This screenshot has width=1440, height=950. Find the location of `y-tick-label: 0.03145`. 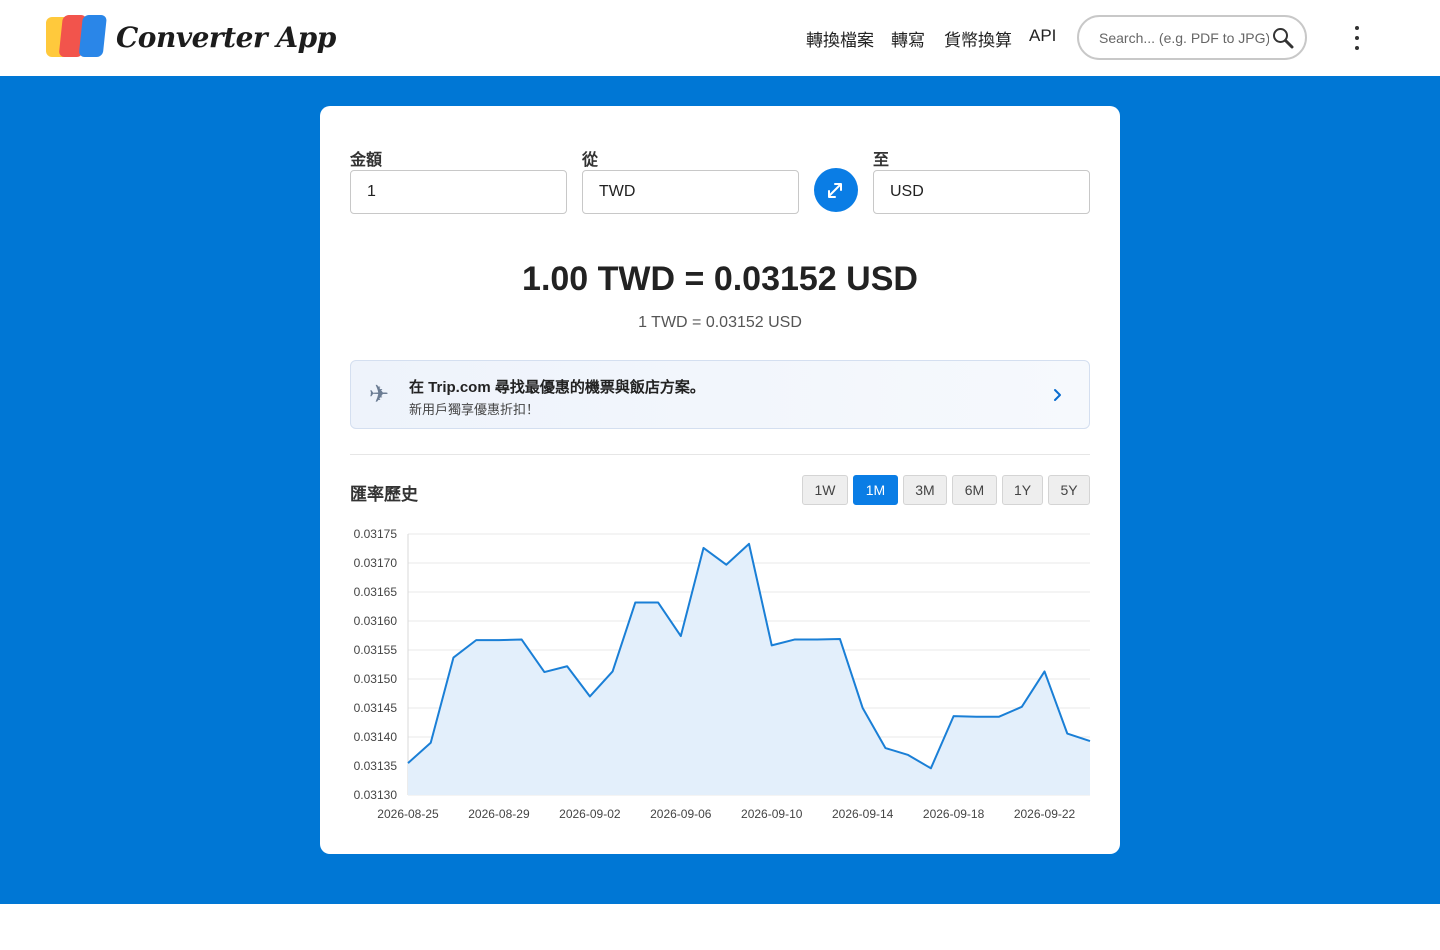

y-tick-label: 0.03145 is located at coordinates (376, 708).